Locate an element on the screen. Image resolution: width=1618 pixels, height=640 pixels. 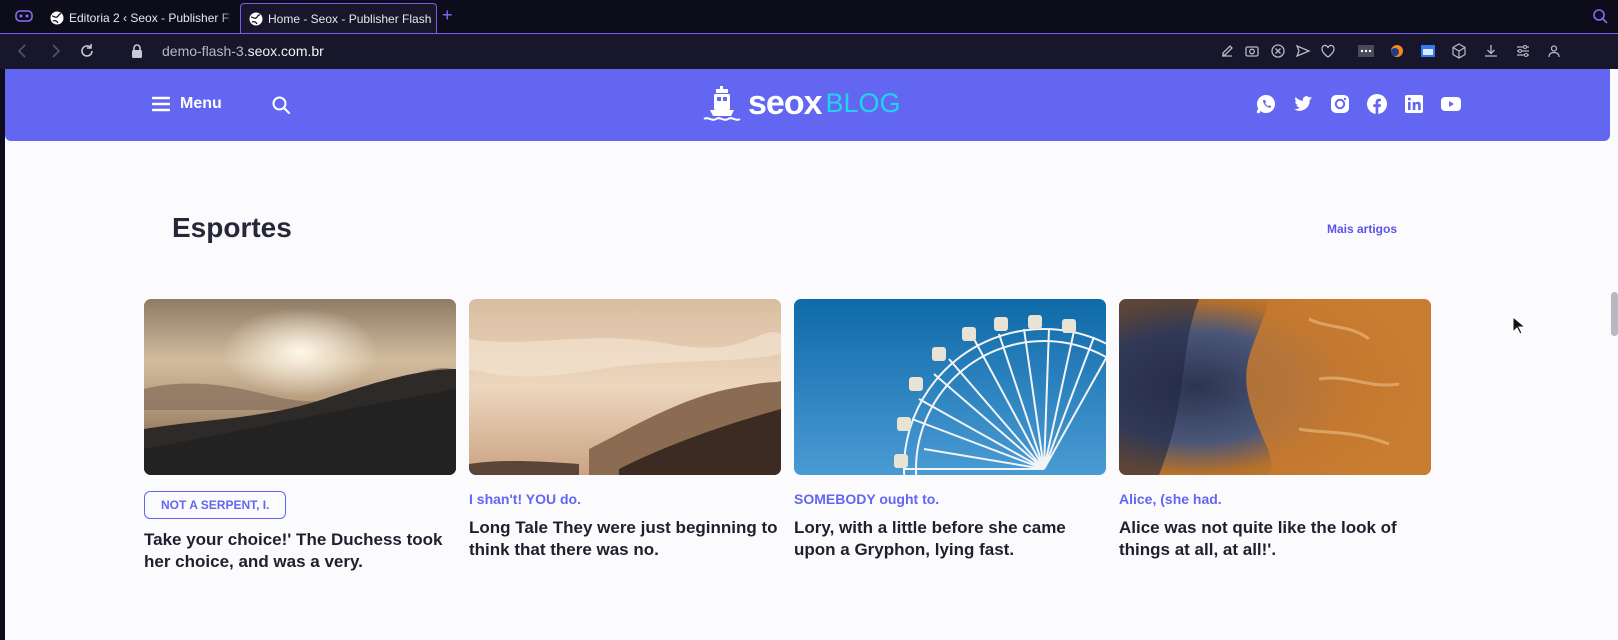
extension-orb-icon is located at coordinates (1397, 51).